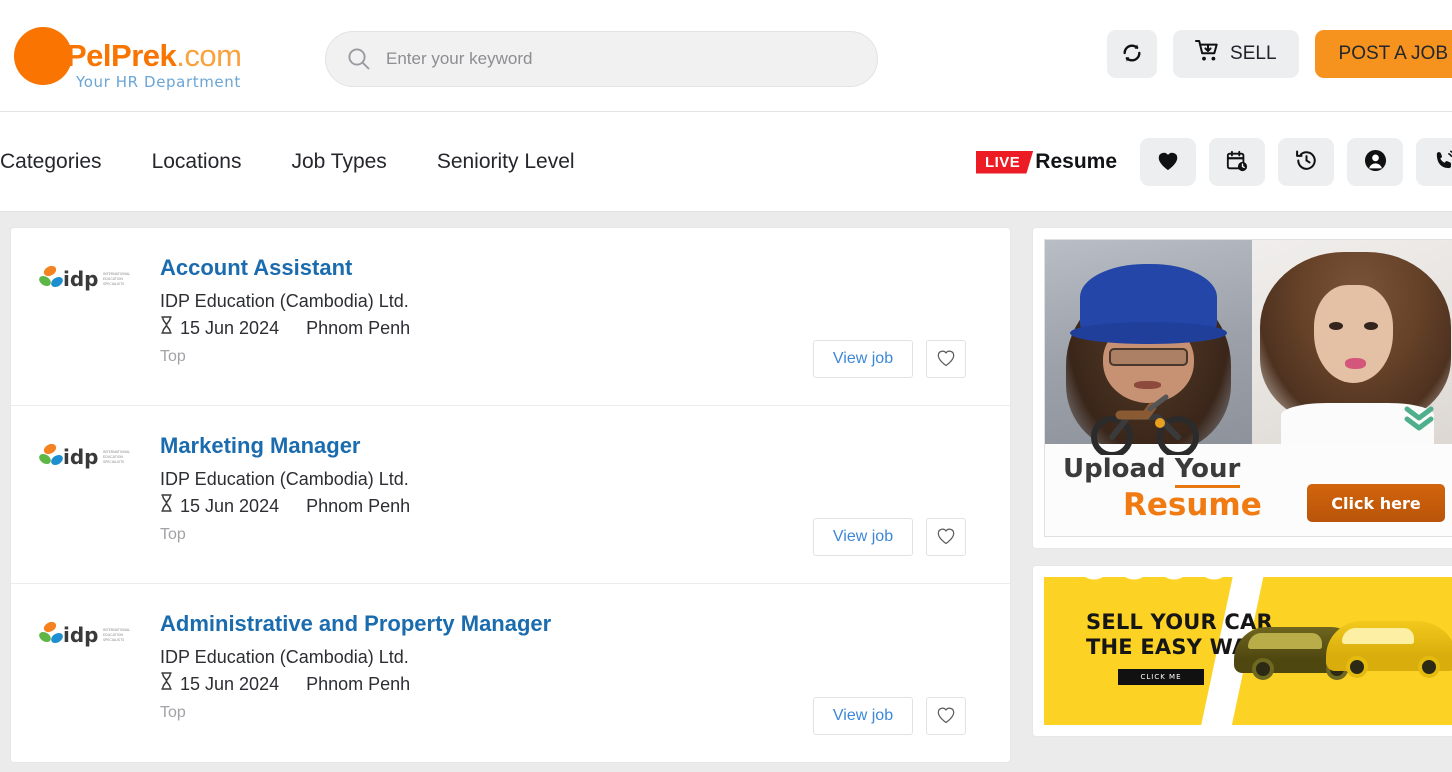 The width and height of the screenshot is (1452, 772). What do you see at coordinates (355, 624) in the screenshot?
I see `job-title-link: Administrative and Property Manager` at bounding box center [355, 624].